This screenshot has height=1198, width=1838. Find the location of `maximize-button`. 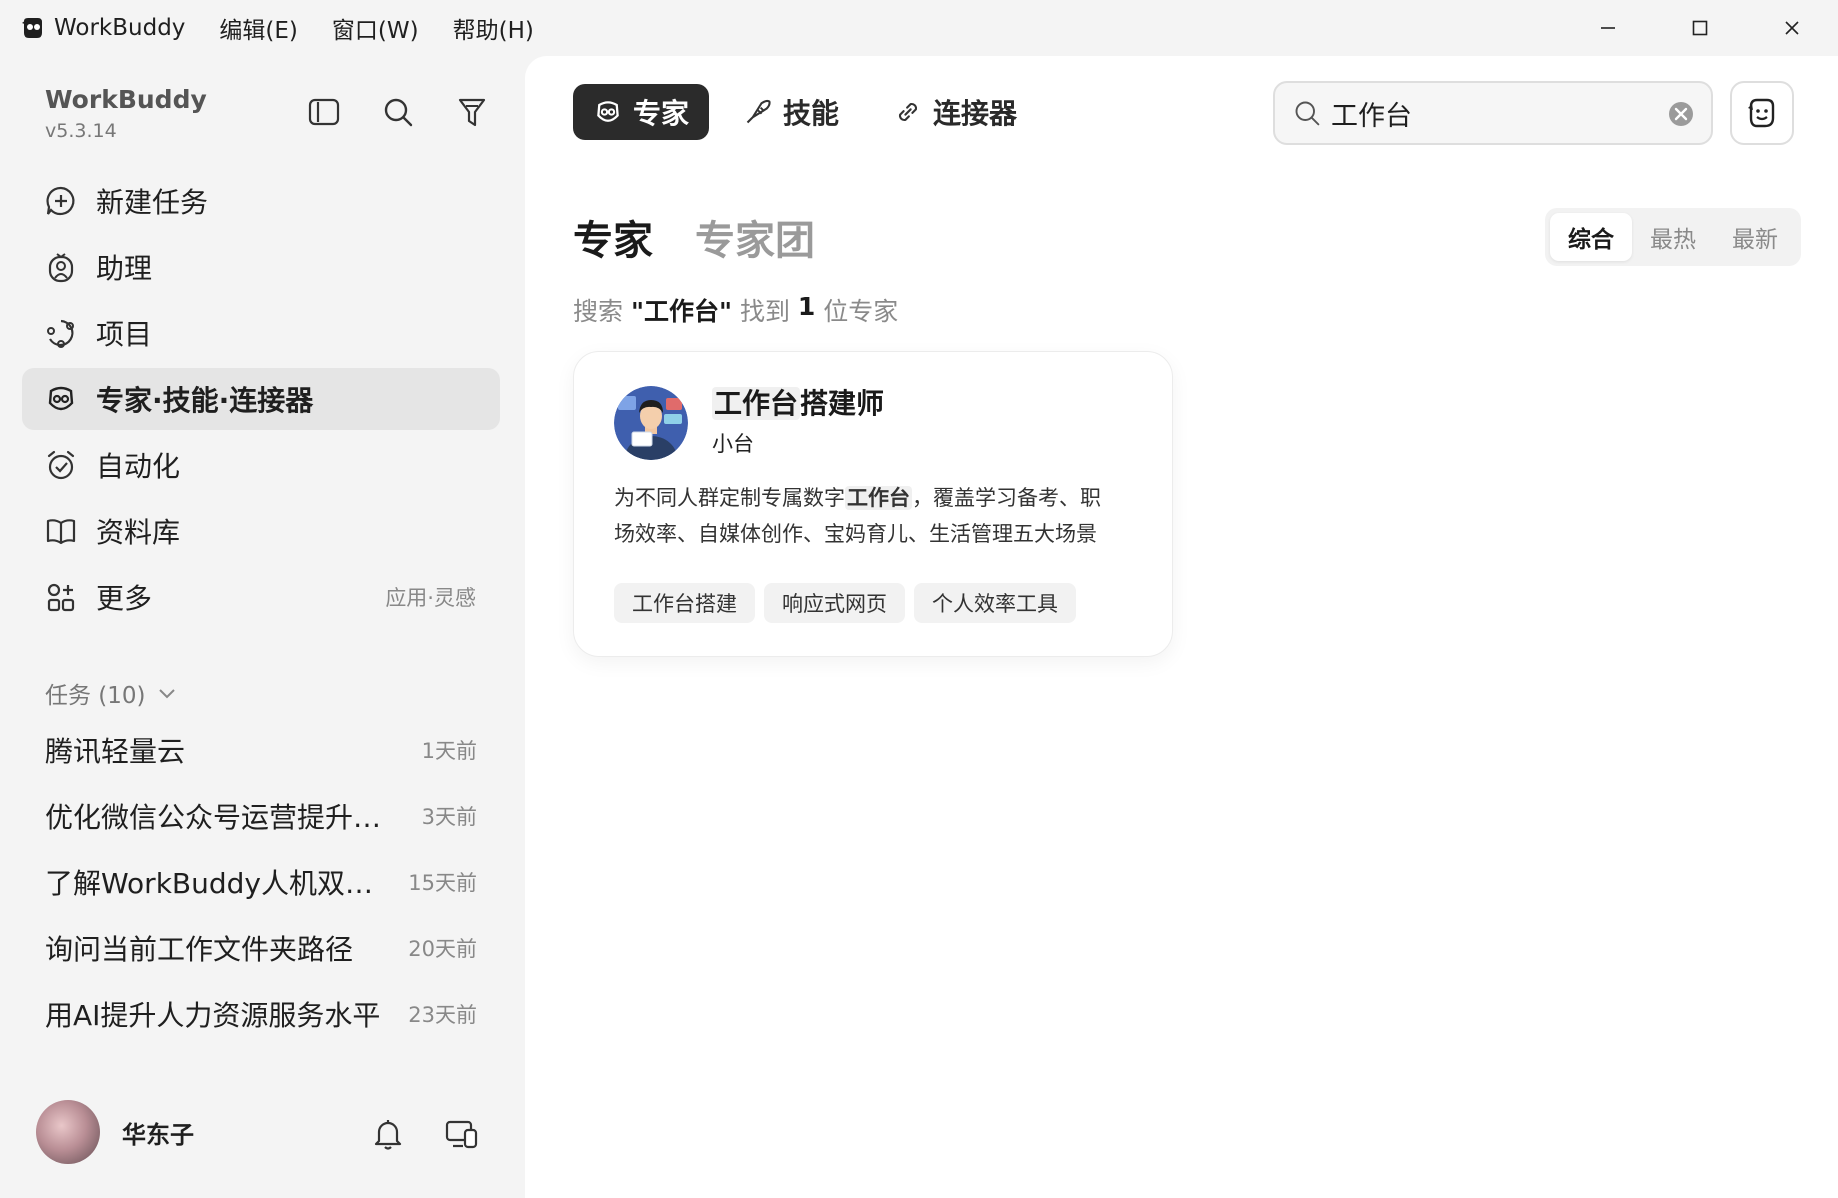

maximize-button is located at coordinates (1700, 28).